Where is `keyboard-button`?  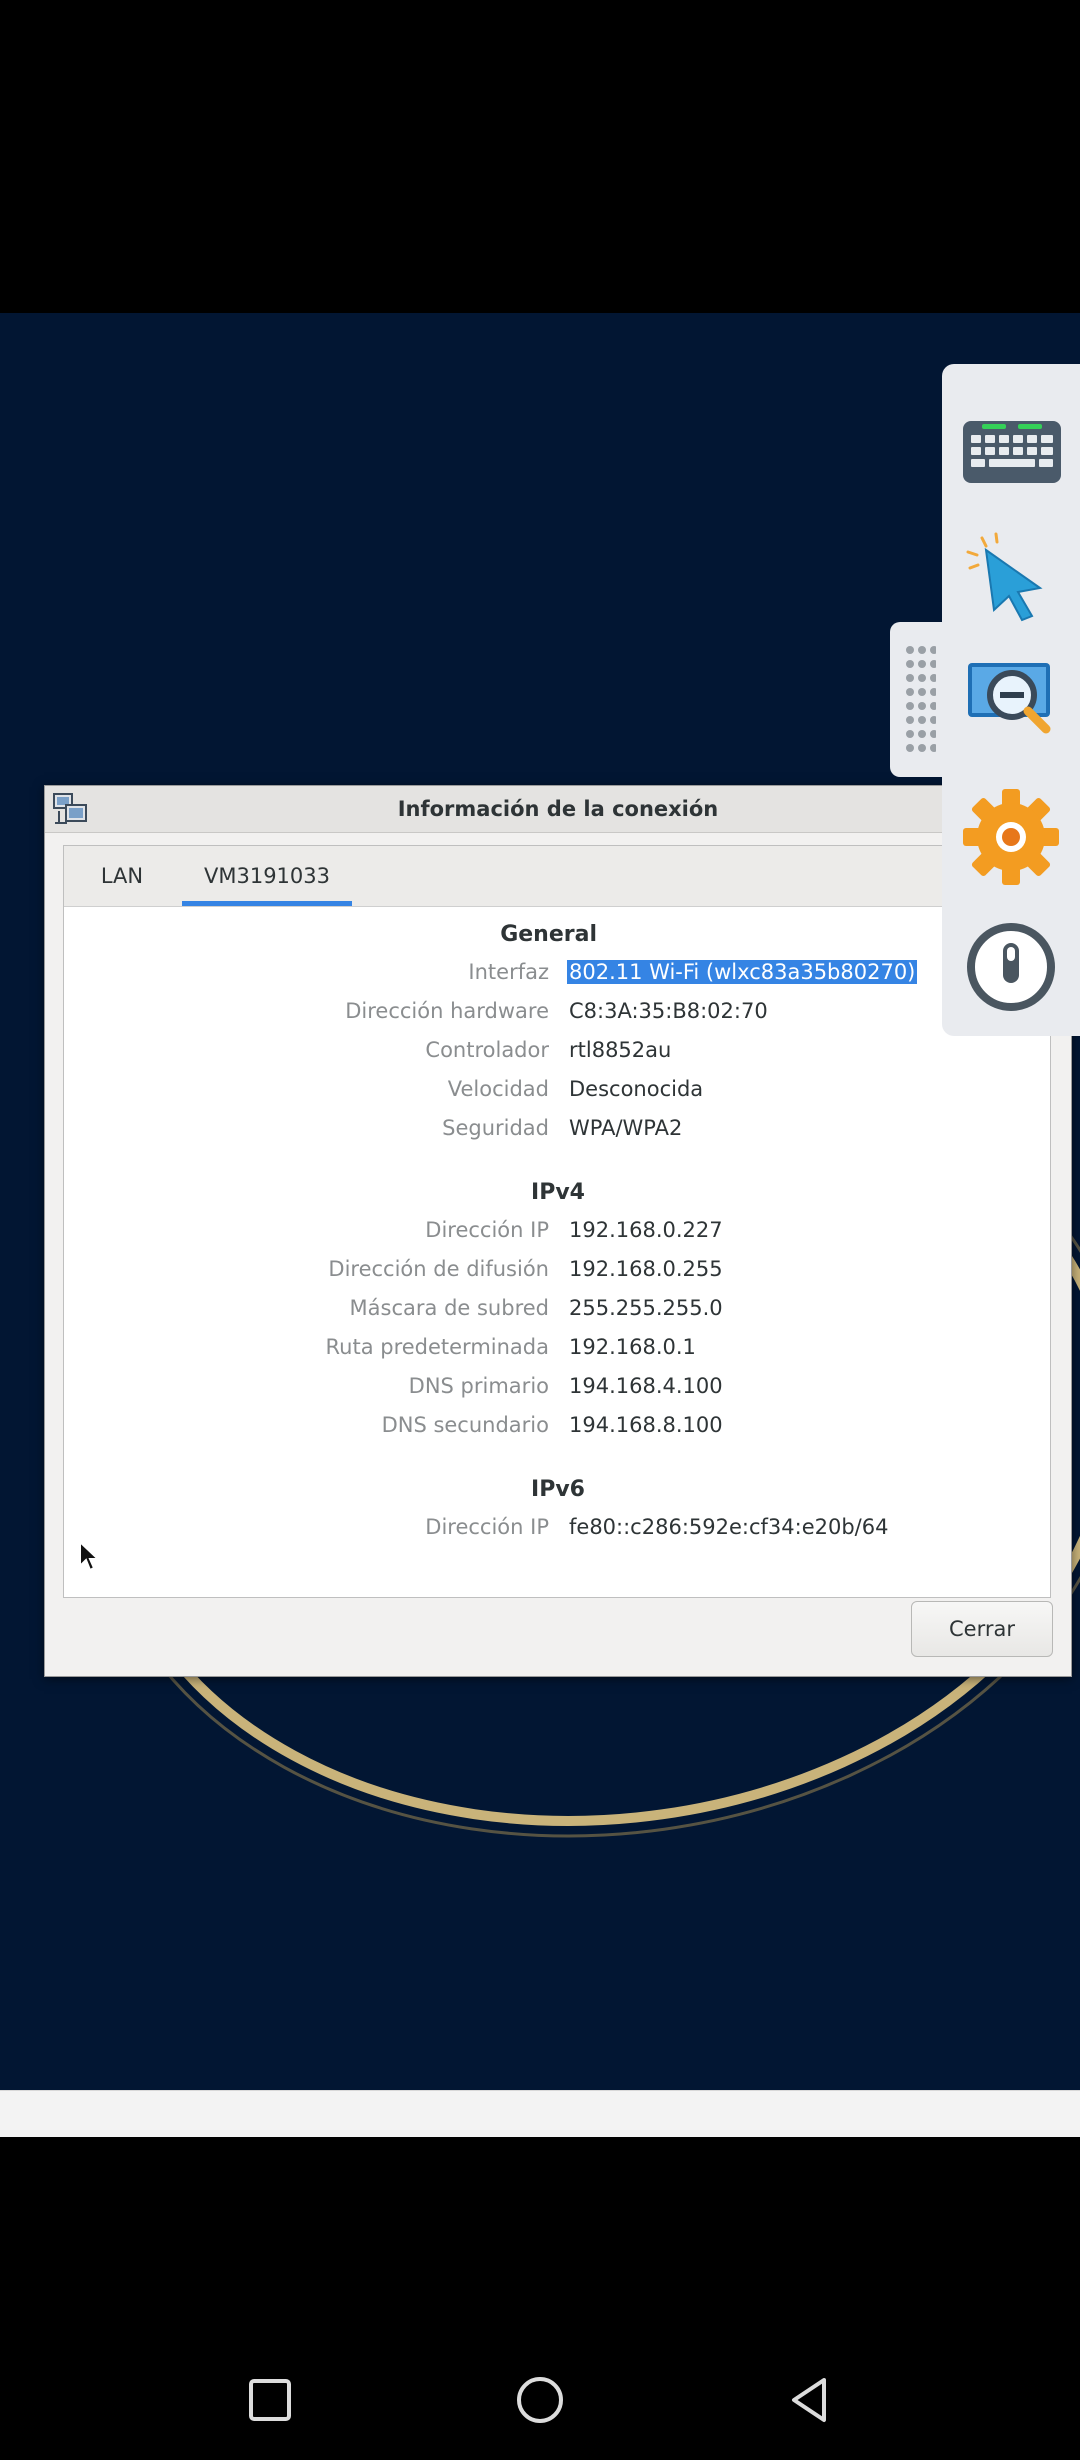 keyboard-button is located at coordinates (1011, 449).